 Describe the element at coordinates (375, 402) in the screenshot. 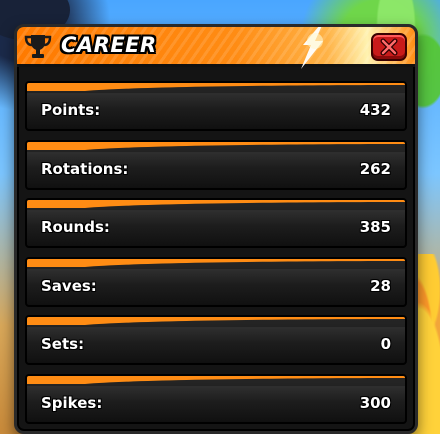

I see `stat-value: 300` at that location.